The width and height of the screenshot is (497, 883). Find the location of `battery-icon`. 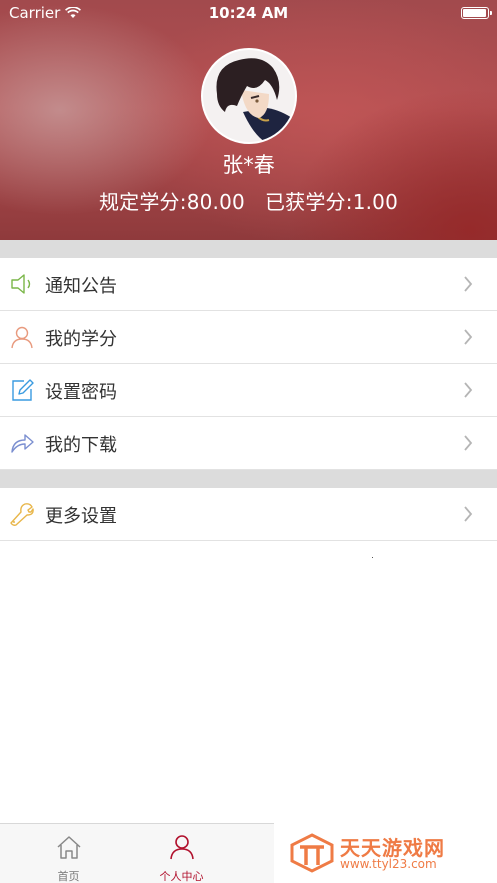

battery-icon is located at coordinates (476, 13).